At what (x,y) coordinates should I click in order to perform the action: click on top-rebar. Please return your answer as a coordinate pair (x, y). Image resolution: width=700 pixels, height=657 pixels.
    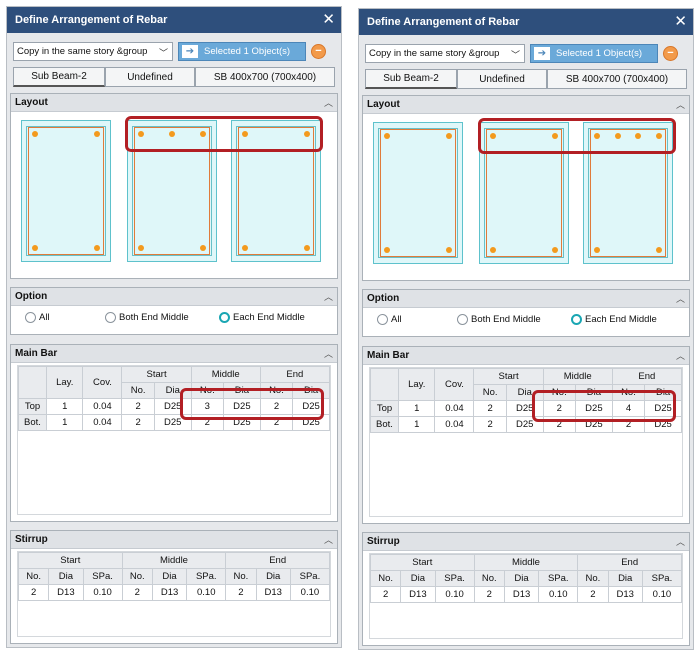
    Looking at the image, I should click on (97, 134).